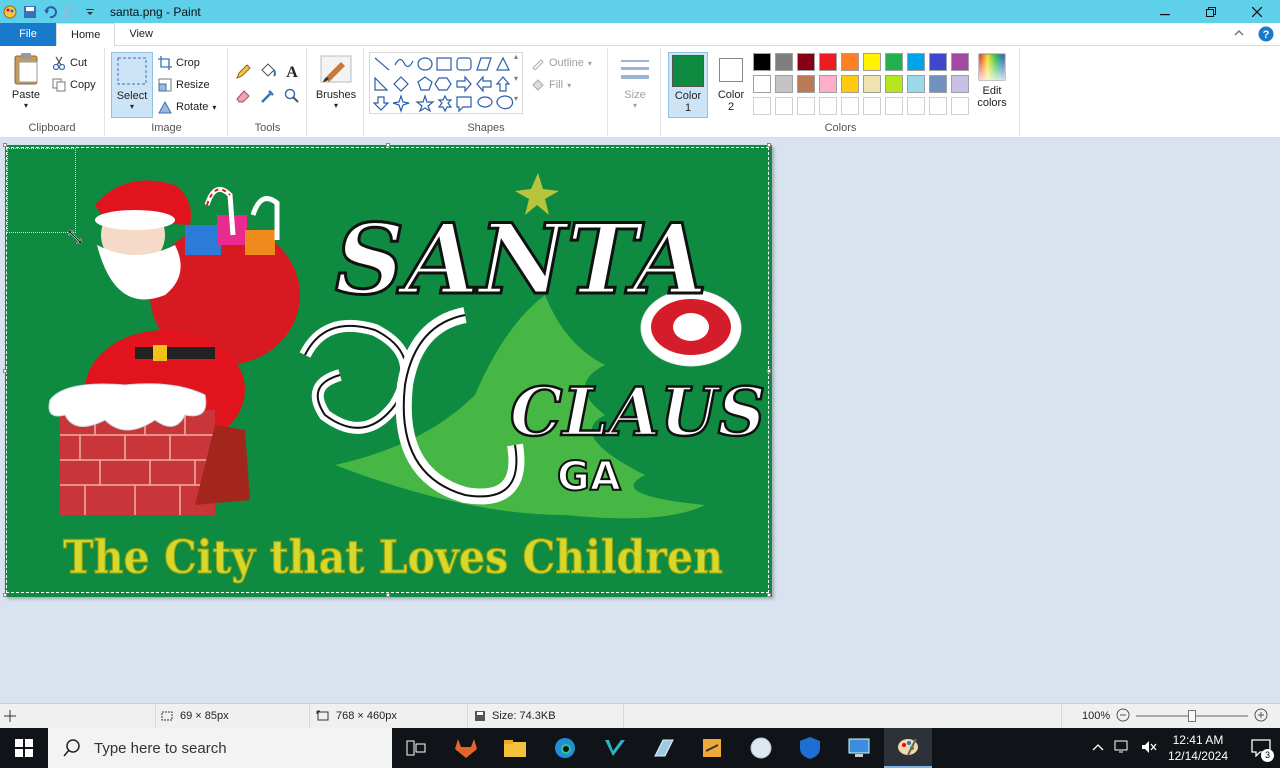  What do you see at coordinates (187, 107) in the screenshot?
I see `rotate-button: Rotate ▾` at bounding box center [187, 107].